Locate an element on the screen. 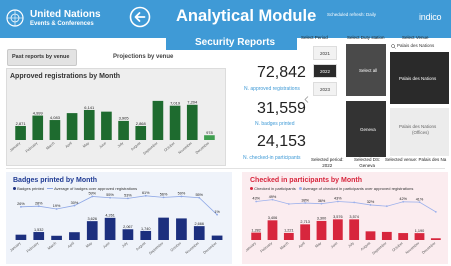  selected-period: Selected period: 2022 is located at coordinates (327, 162).